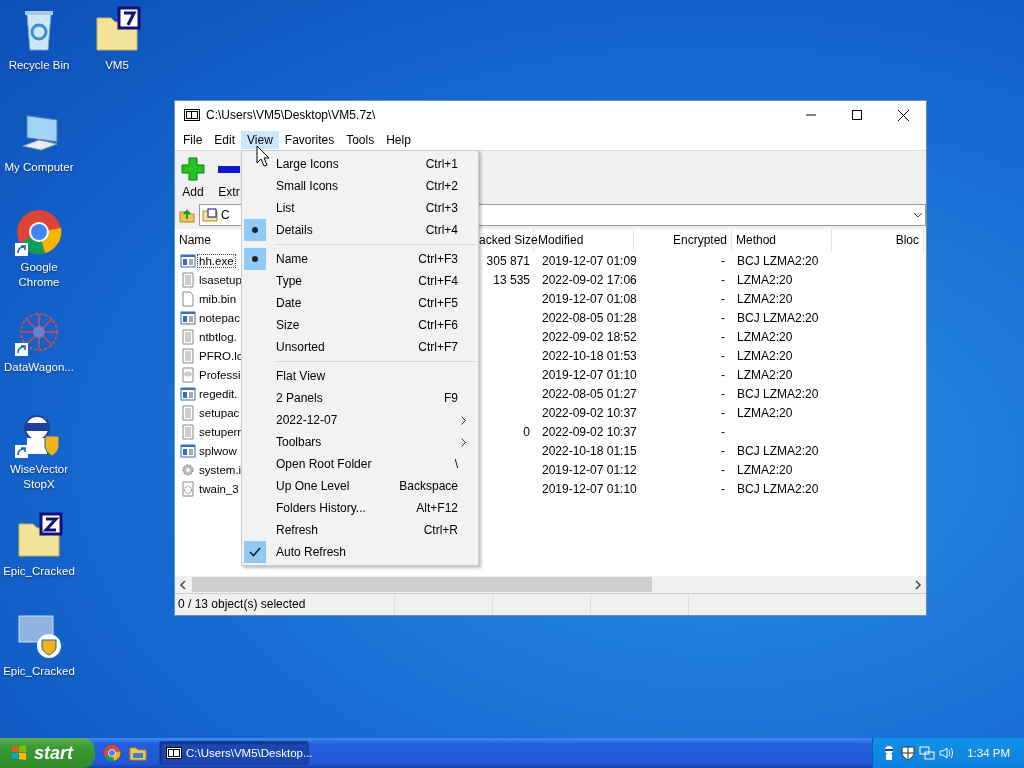 Image resolution: width=1024 pixels, height=768 pixels. Describe the element at coordinates (683, 240) in the screenshot. I see `column-header: Encrypted` at that location.